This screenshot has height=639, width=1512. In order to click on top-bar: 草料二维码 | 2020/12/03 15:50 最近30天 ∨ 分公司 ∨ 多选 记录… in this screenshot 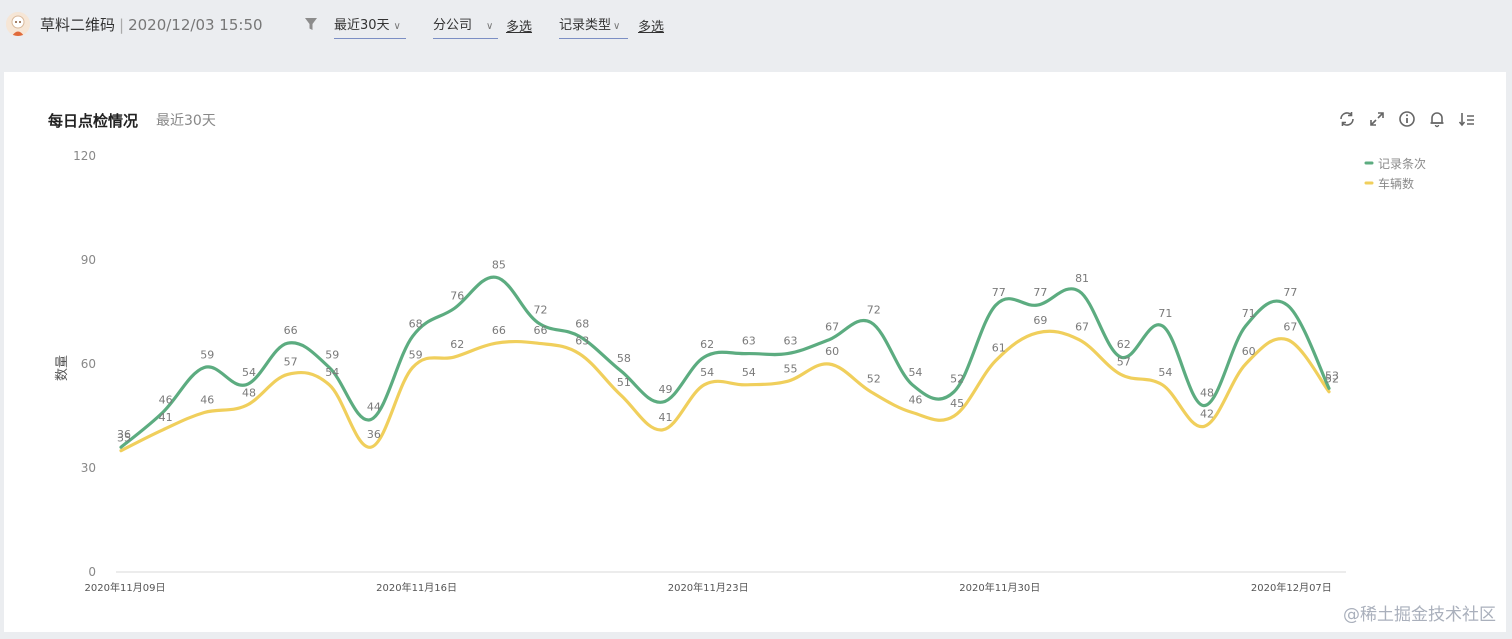, I will do `click(756, 25)`.